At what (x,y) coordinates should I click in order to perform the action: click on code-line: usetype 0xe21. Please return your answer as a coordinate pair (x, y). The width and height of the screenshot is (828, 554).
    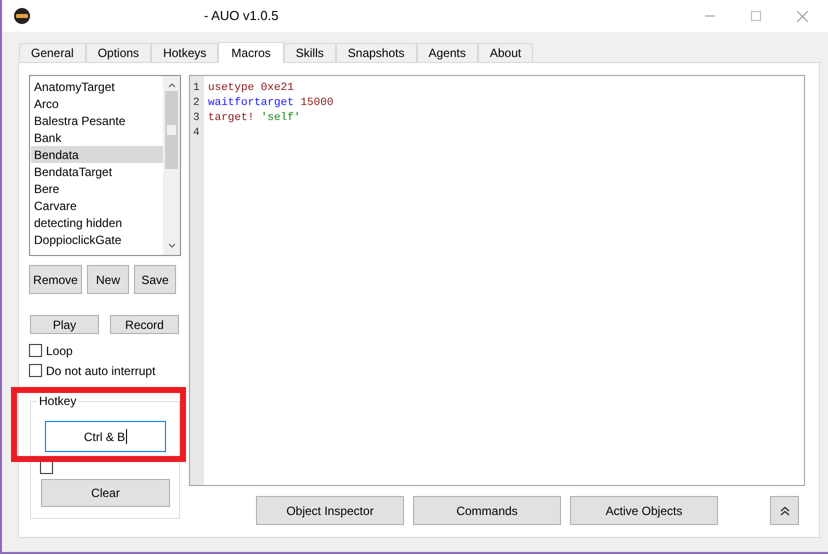
    Looking at the image, I should click on (251, 88).